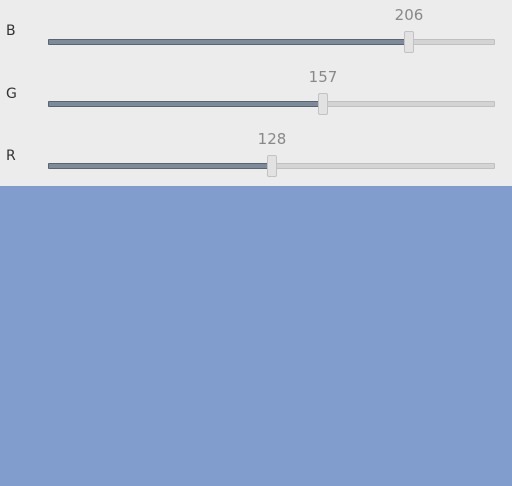  I want to click on red-slider: 128, so click(271, 154).